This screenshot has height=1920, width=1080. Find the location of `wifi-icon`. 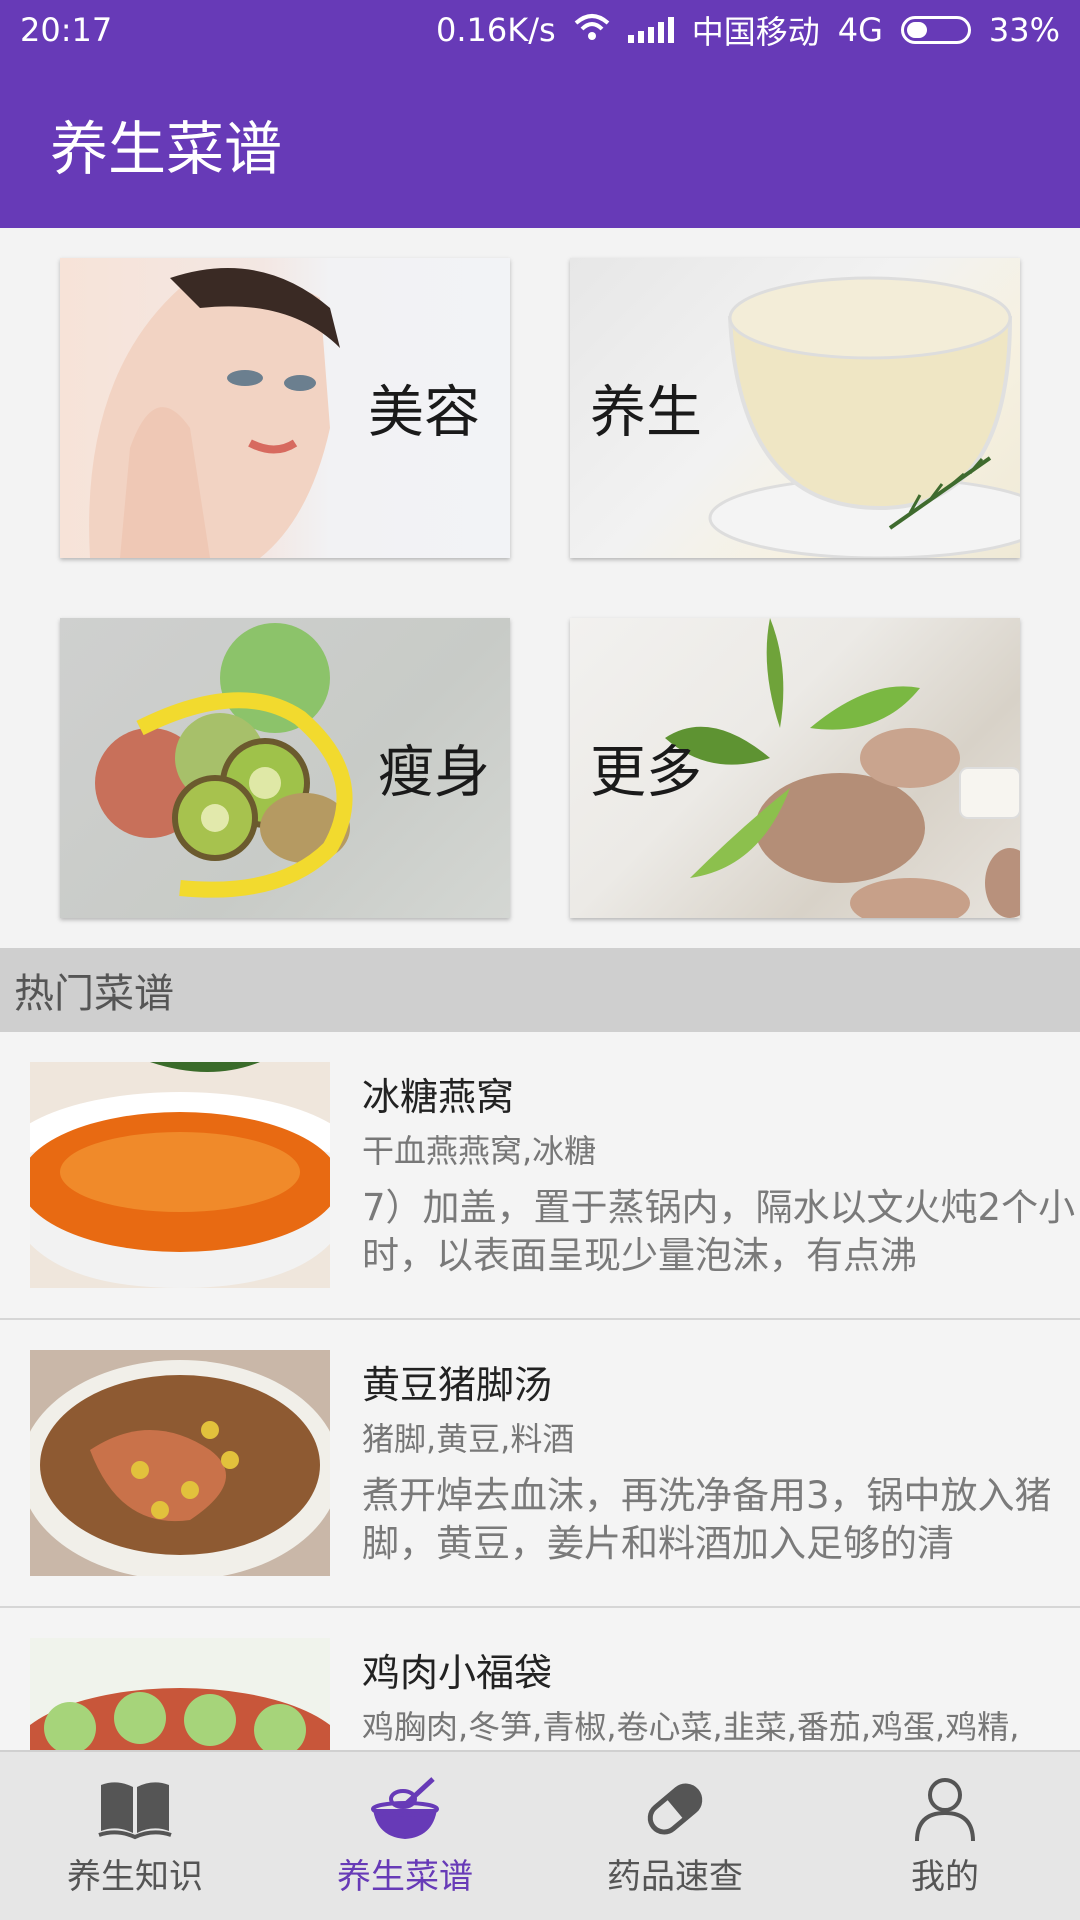

wifi-icon is located at coordinates (592, 30).